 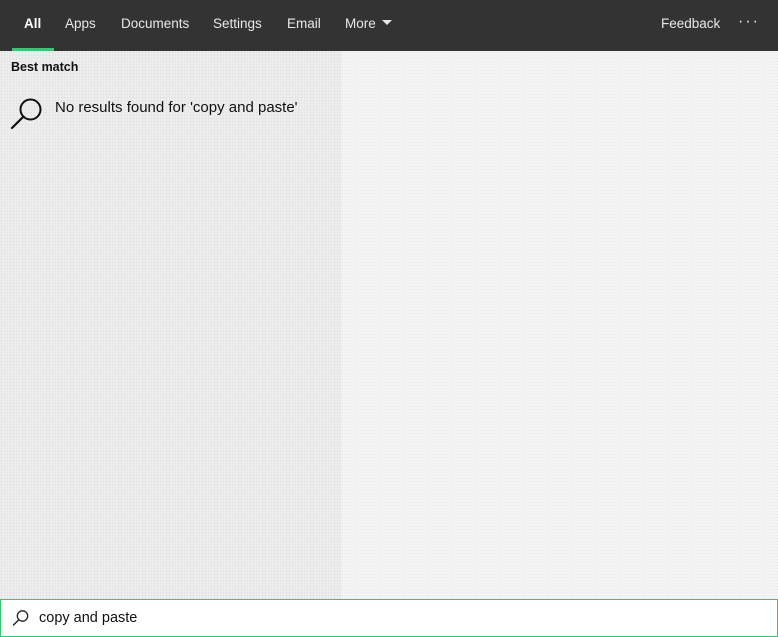 I want to click on search-box, so click(x=389, y=618).